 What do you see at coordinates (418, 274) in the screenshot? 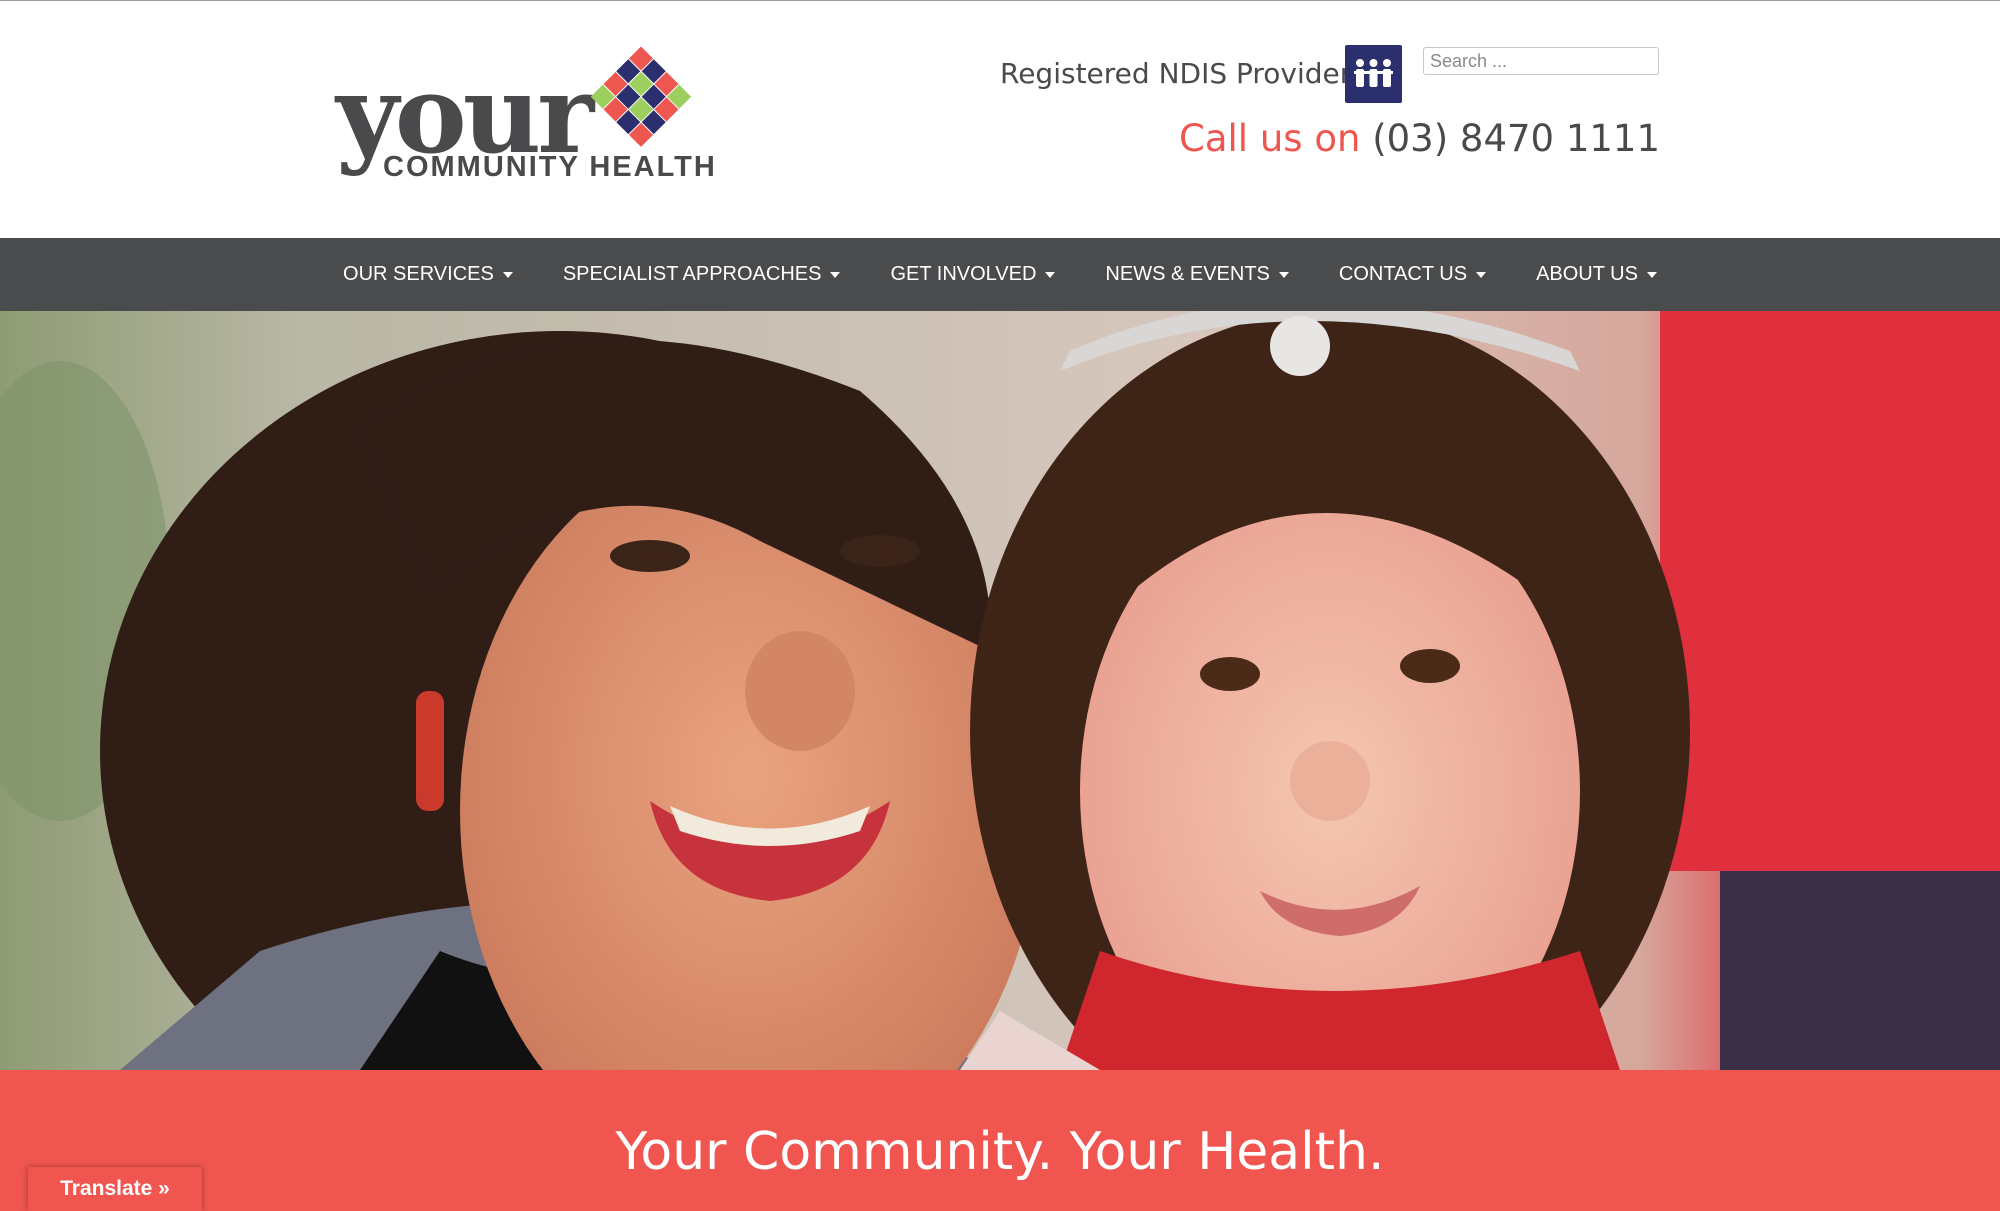
I see `nav-label: OUR SERVICES` at bounding box center [418, 274].